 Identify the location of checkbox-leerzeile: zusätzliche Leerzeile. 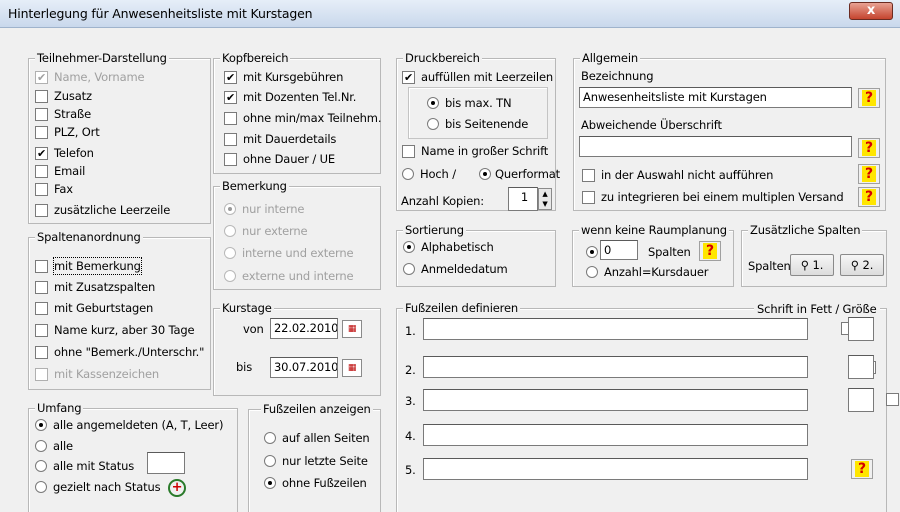
(102, 210).